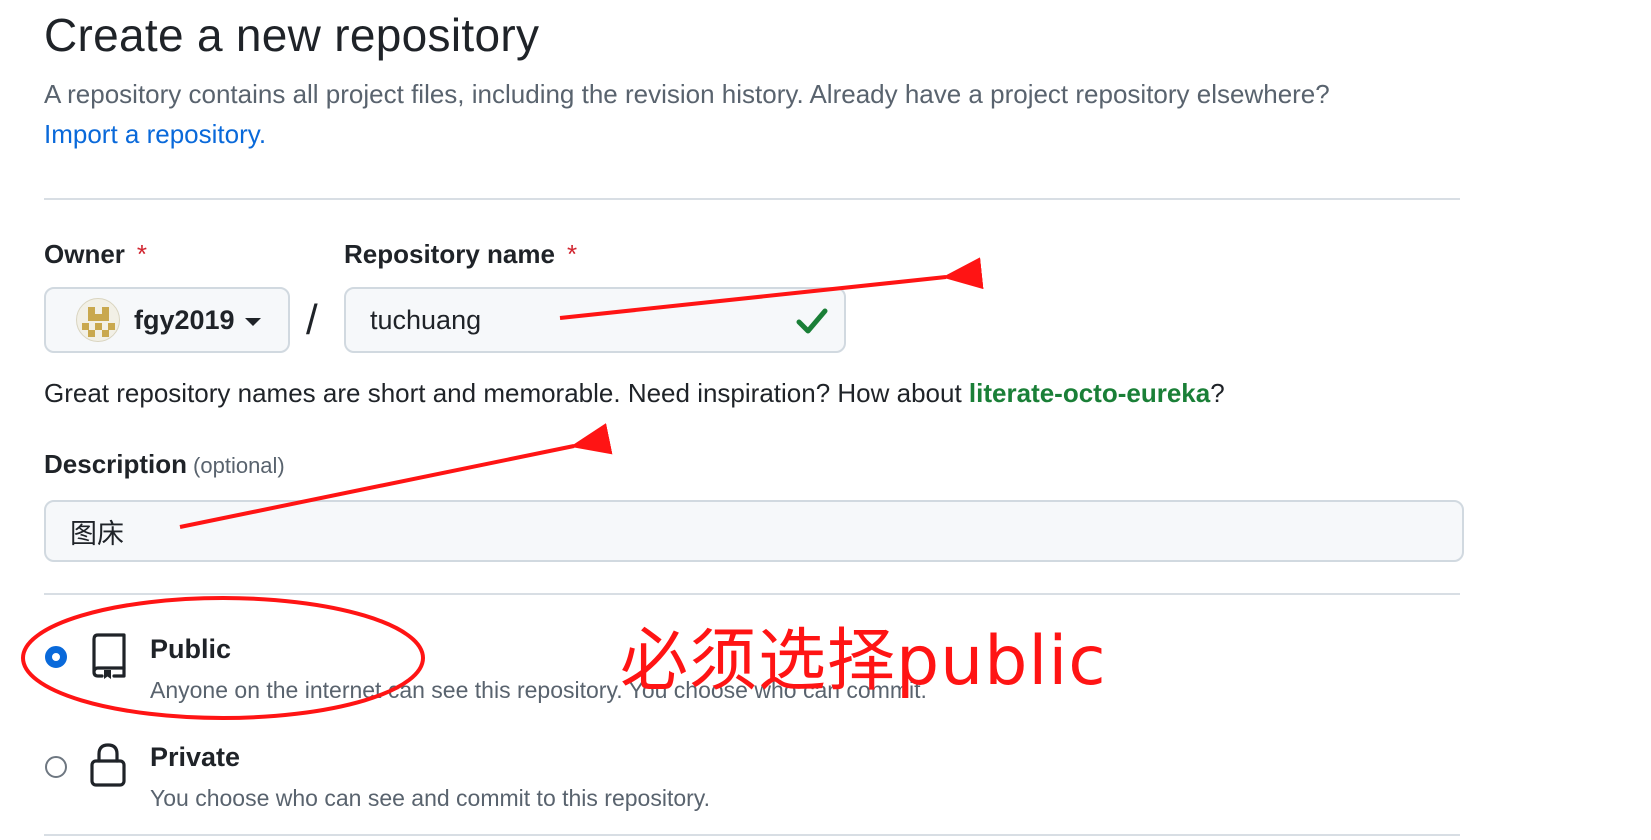 The image size is (1651, 840). I want to click on description-label: Description (optional), so click(164, 464).